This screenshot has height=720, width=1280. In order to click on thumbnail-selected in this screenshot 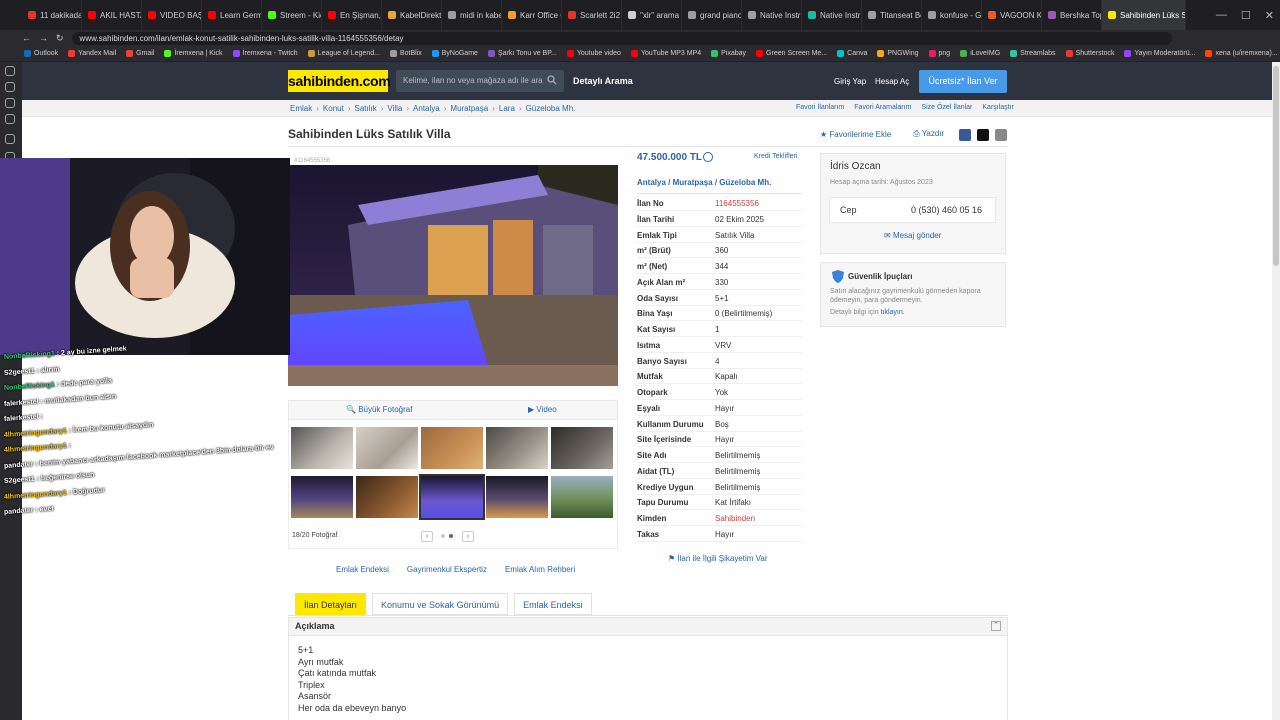, I will do `click(452, 497)`.